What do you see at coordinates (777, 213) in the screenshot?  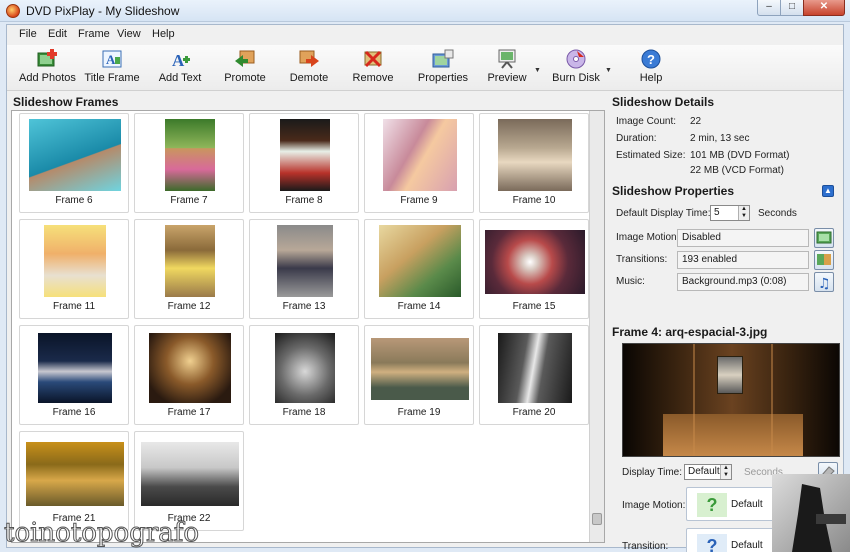 I see `seconds-label: Seconds` at bounding box center [777, 213].